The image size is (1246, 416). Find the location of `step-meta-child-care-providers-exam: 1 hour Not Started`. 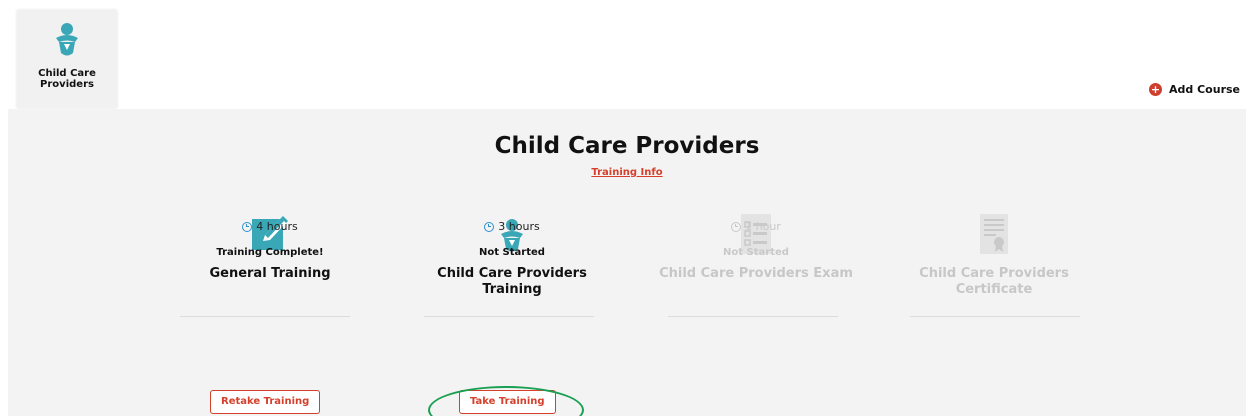

step-meta-child-care-providers-exam: 1 hour Not Started is located at coordinates (756, 239).